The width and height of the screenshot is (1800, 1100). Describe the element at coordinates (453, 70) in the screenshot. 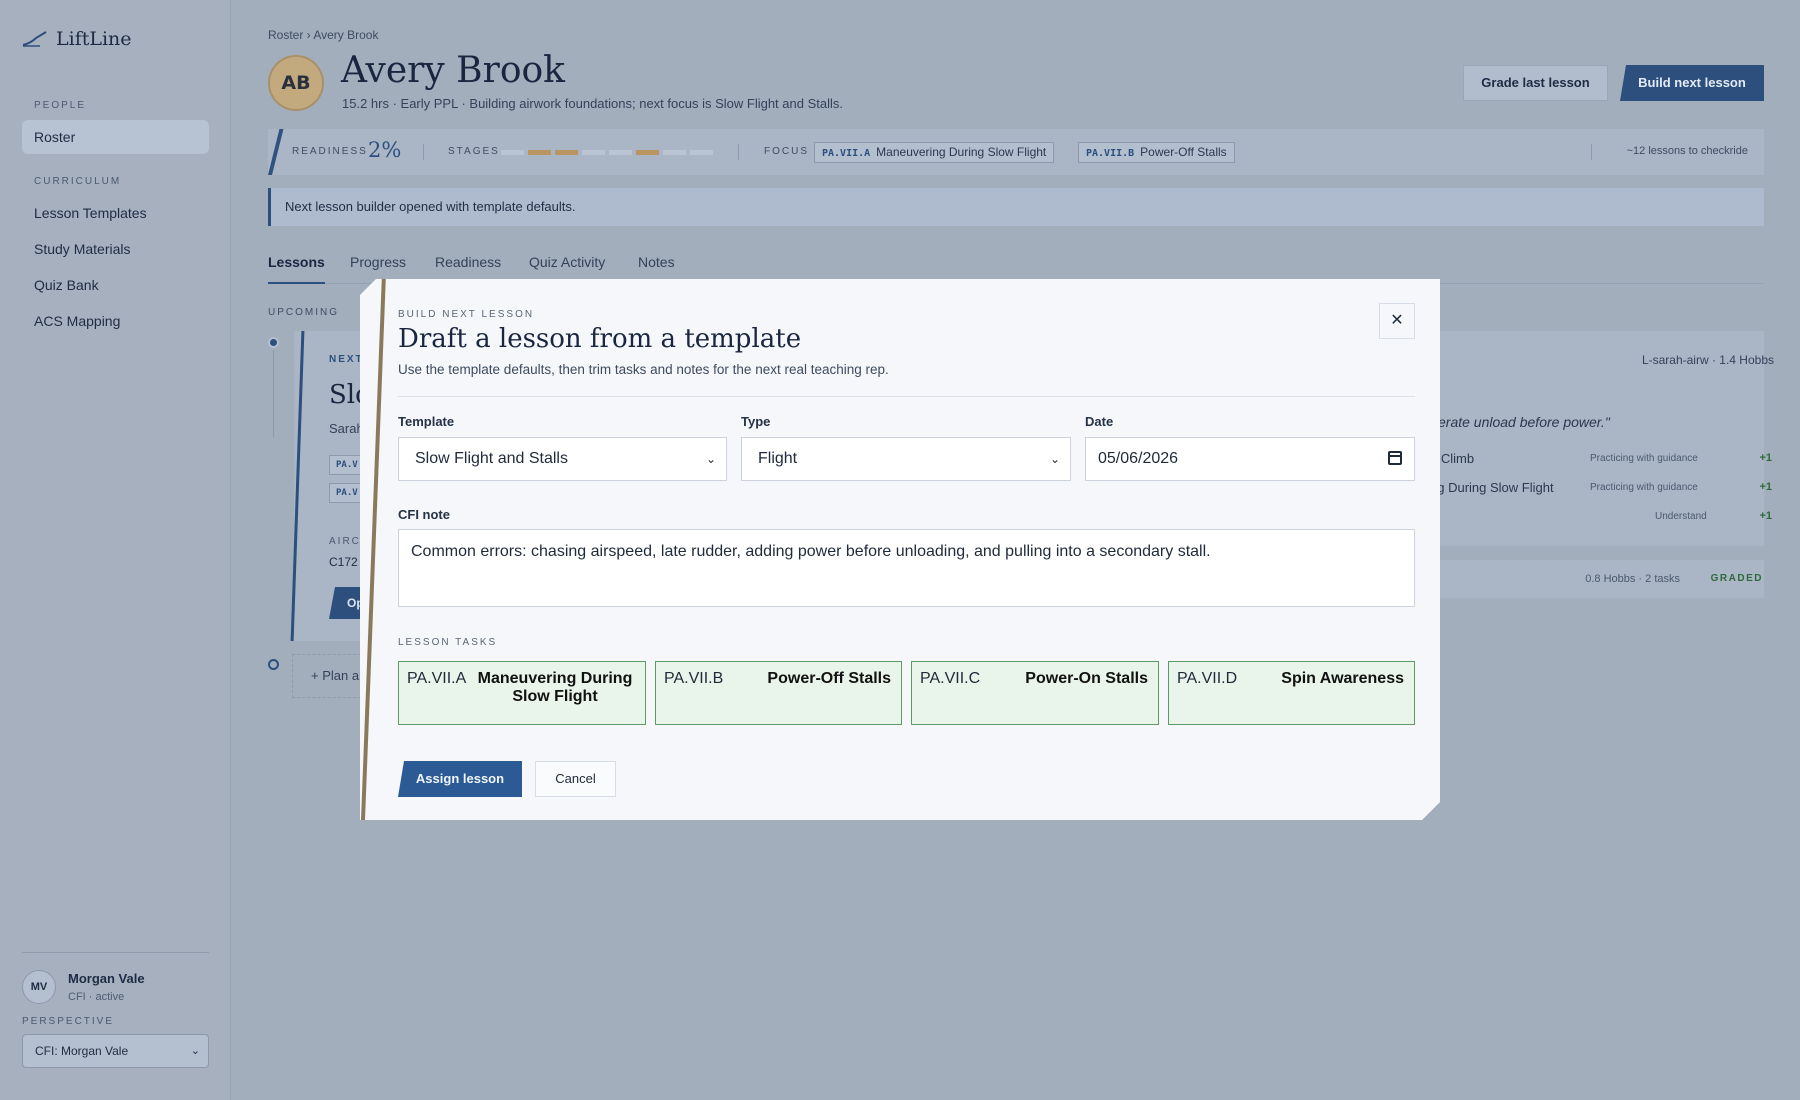

I see `page-title: Avery Brook` at that location.